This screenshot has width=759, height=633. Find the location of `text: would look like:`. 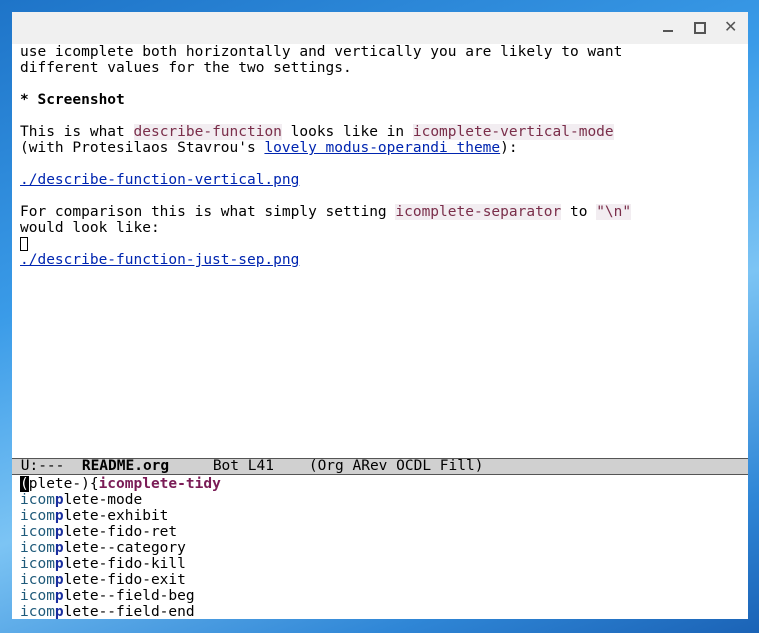

text: would look like: is located at coordinates (90, 228).